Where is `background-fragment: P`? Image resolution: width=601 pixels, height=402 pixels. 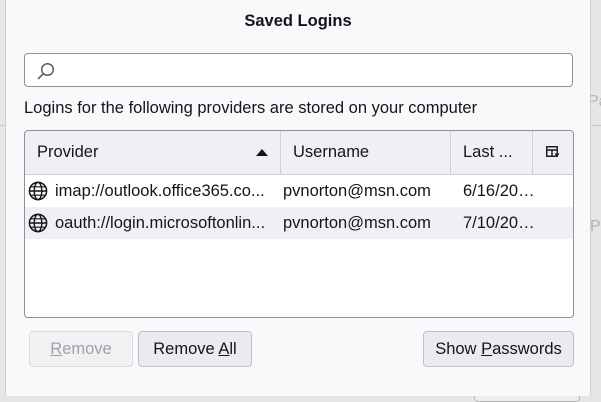
background-fragment: P is located at coordinates (595, 226).